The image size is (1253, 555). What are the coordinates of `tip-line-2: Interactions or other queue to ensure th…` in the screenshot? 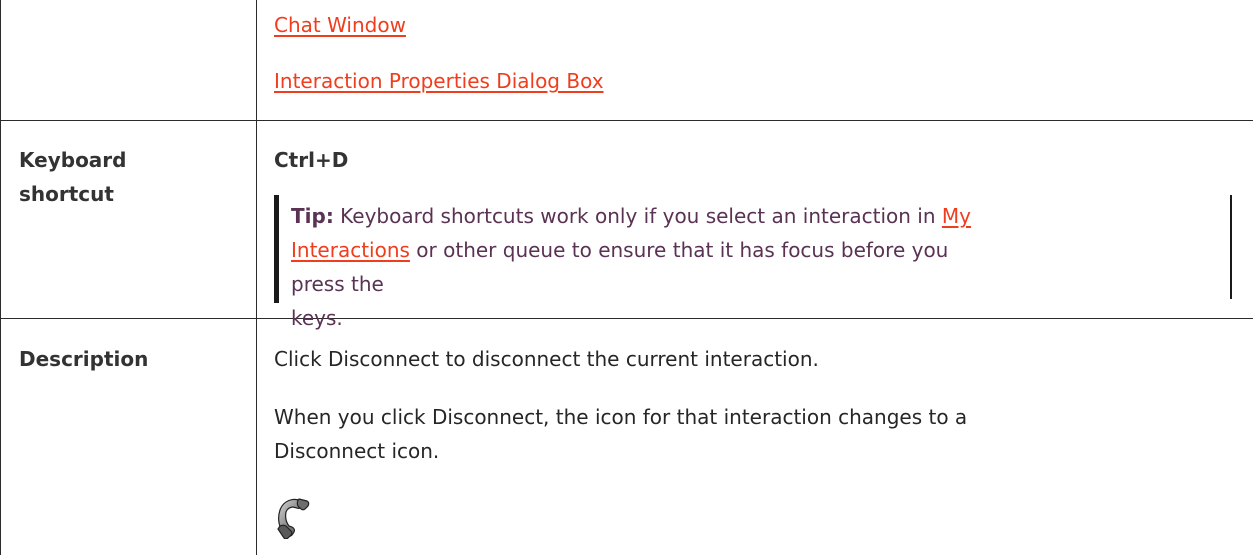 It's located at (619, 267).